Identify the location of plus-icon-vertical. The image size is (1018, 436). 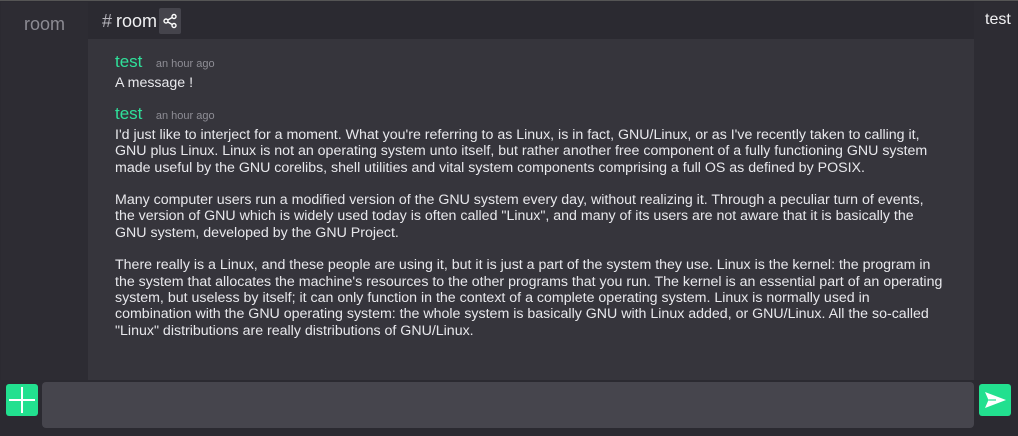
(22, 400).